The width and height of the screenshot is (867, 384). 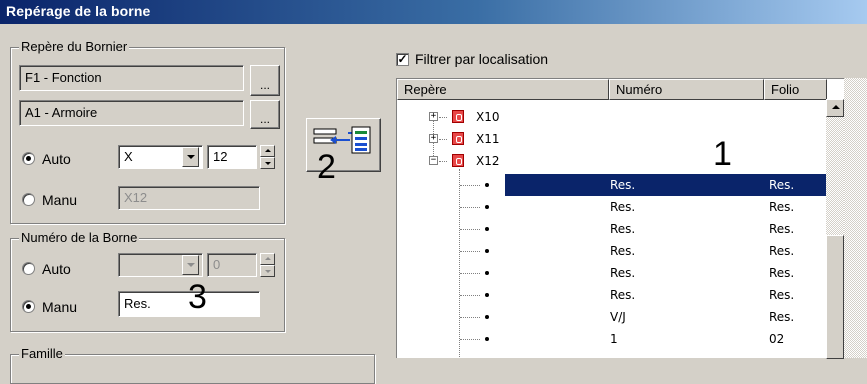 What do you see at coordinates (835, 297) in the screenshot?
I see `scroll-thumb` at bounding box center [835, 297].